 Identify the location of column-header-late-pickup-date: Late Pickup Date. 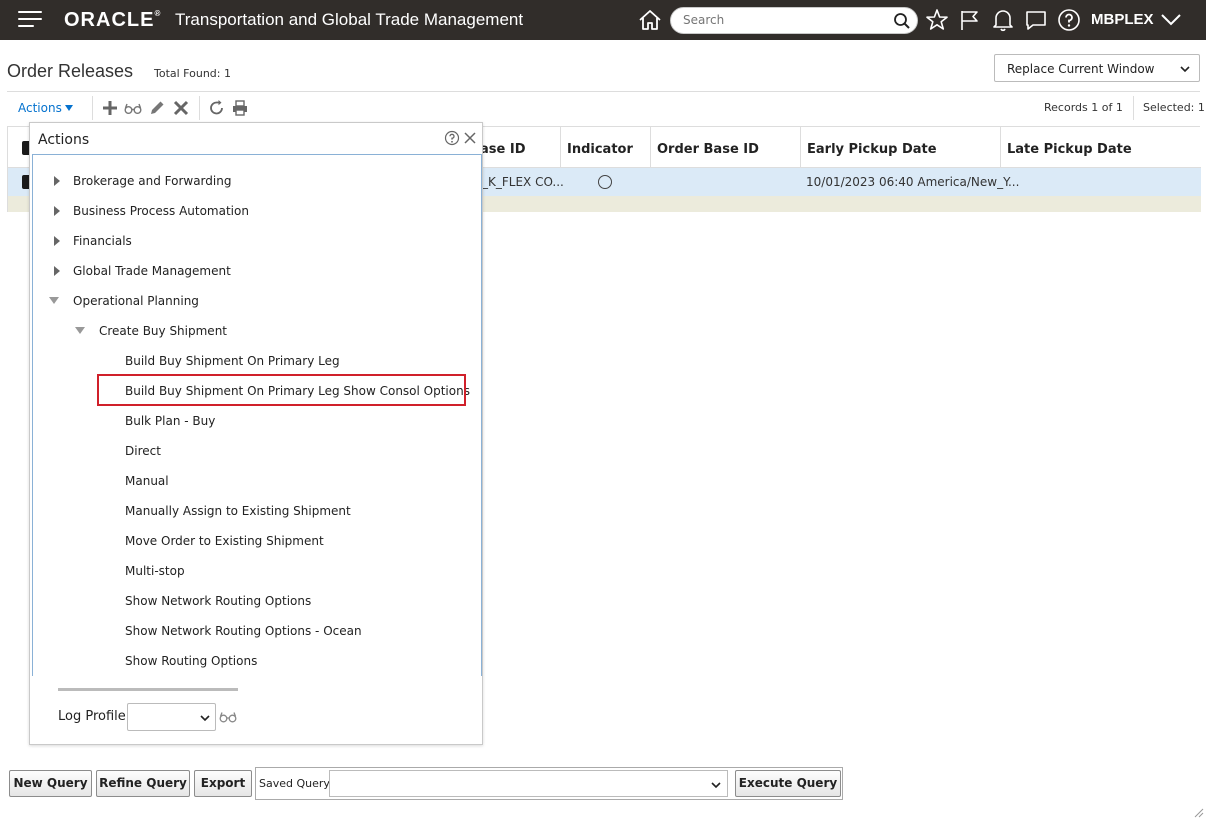
(1100, 147).